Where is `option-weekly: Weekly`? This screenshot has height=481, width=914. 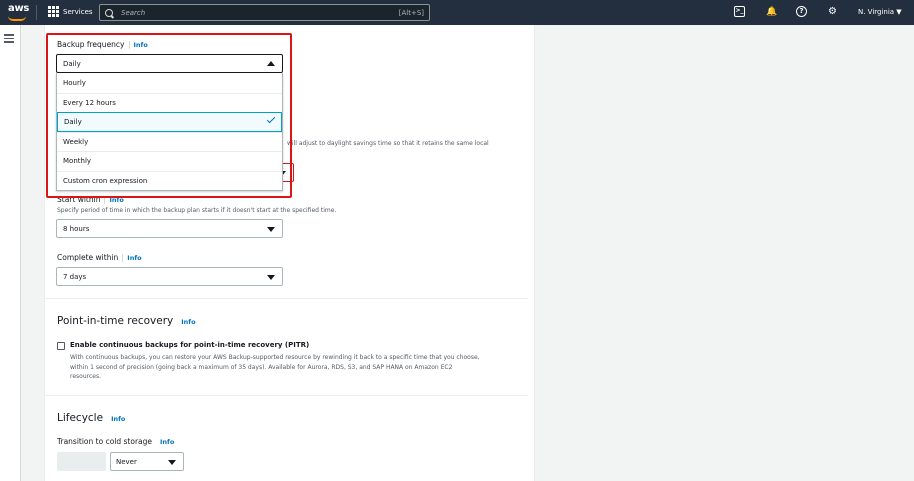
option-weekly: Weekly is located at coordinates (169, 141).